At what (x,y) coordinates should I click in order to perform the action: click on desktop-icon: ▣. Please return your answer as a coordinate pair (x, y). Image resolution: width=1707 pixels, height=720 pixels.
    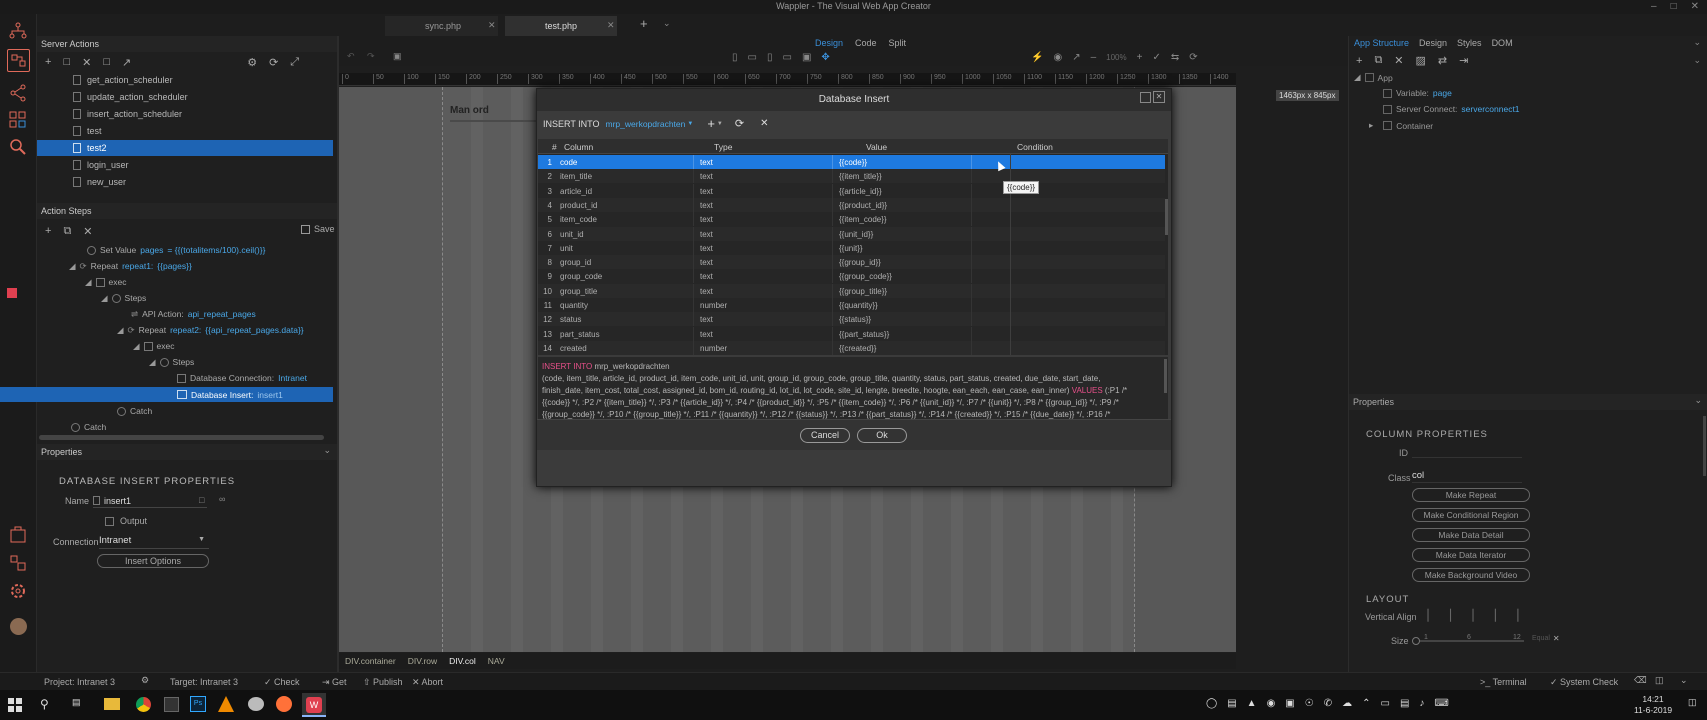
    Looking at the image, I should click on (806, 57).